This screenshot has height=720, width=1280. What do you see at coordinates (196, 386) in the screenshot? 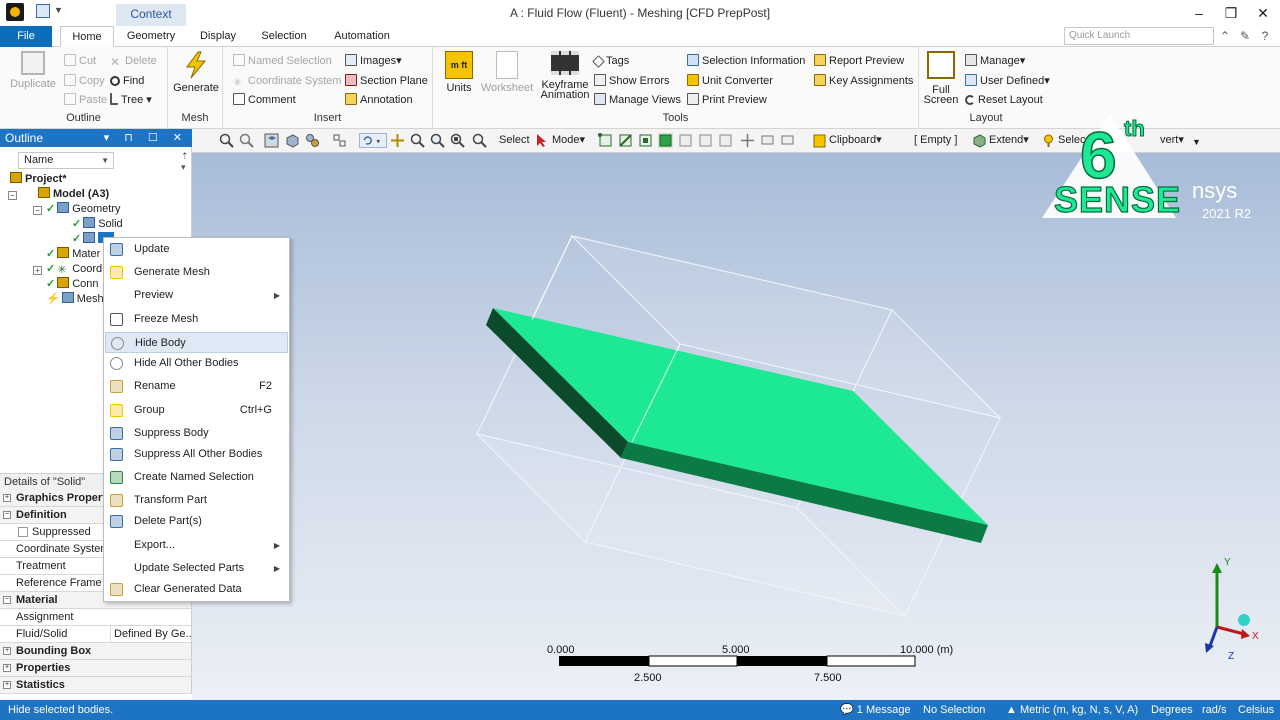
I see `context-menu-item: Rename F2` at bounding box center [196, 386].